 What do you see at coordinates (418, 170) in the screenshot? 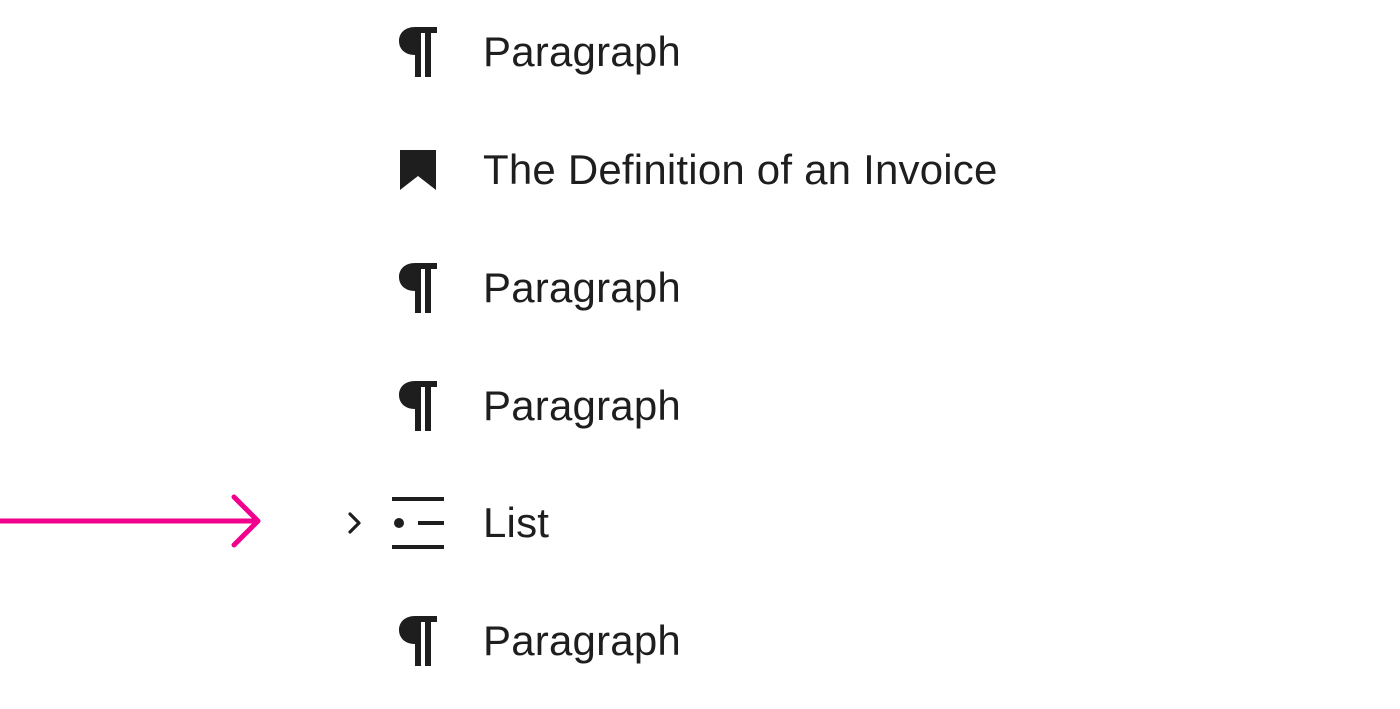
I see `bookmark-icon` at bounding box center [418, 170].